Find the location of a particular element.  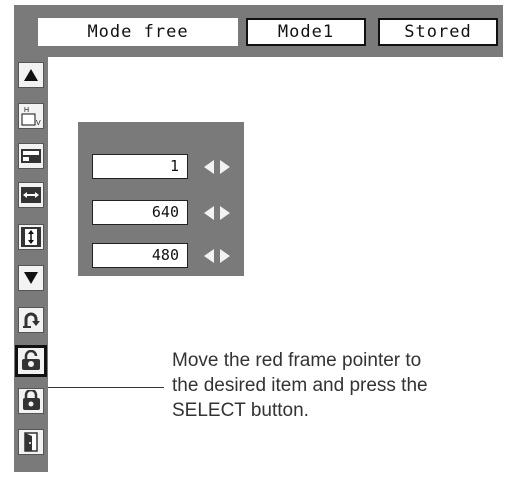

svg-text: V is located at coordinates (38, 123).